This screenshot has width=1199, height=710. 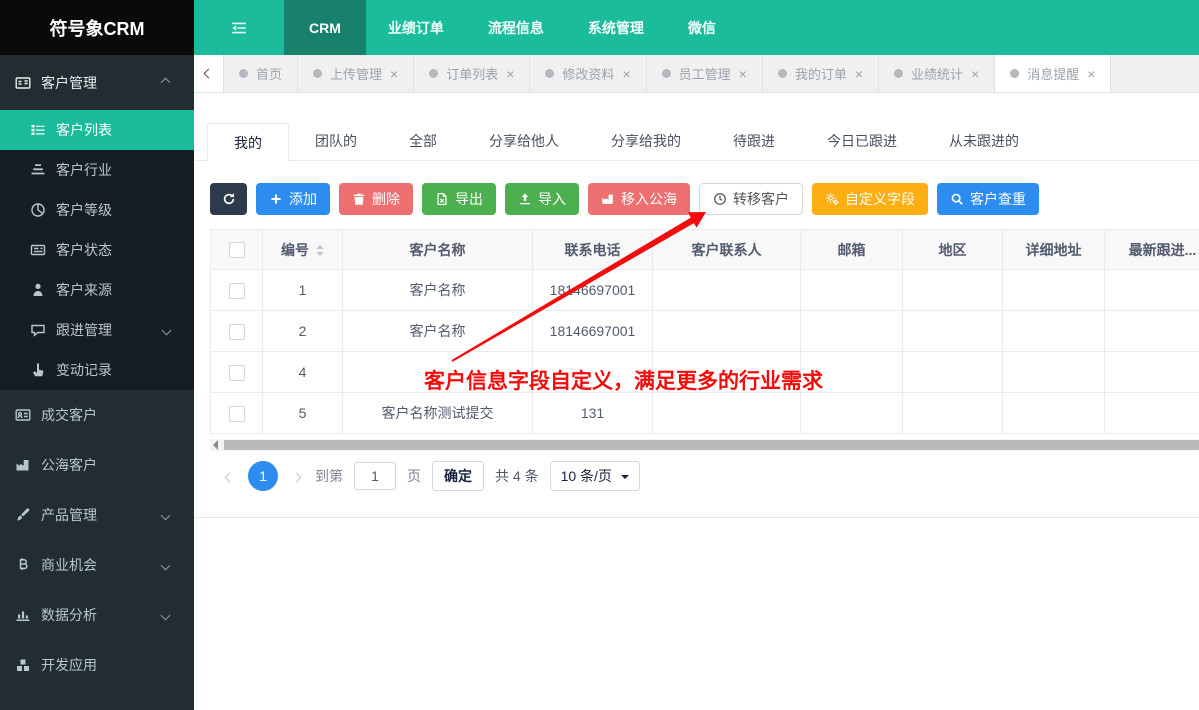 What do you see at coordinates (84, 250) in the screenshot?
I see `sidebar-item-label: 客户状态` at bounding box center [84, 250].